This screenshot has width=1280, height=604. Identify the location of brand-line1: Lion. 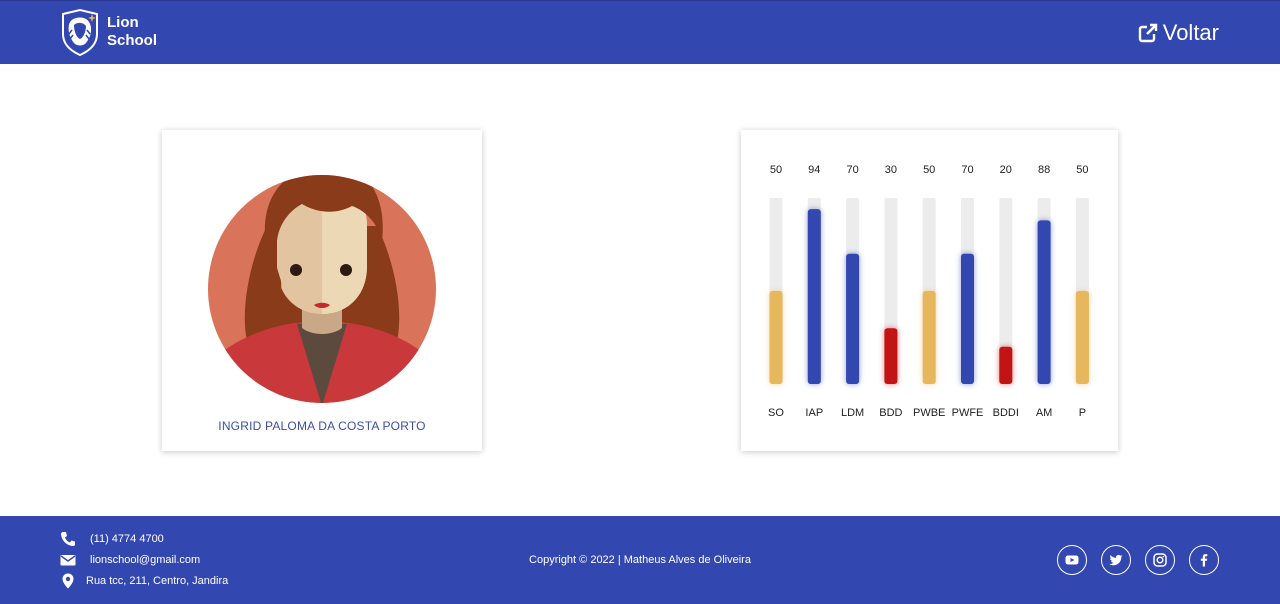
(123, 22).